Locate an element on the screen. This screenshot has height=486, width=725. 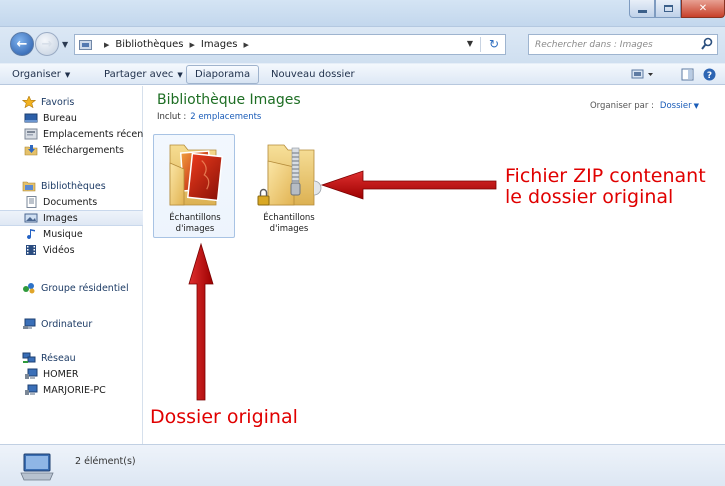
new-folder-button: Nouveau dossier is located at coordinates (313, 74).